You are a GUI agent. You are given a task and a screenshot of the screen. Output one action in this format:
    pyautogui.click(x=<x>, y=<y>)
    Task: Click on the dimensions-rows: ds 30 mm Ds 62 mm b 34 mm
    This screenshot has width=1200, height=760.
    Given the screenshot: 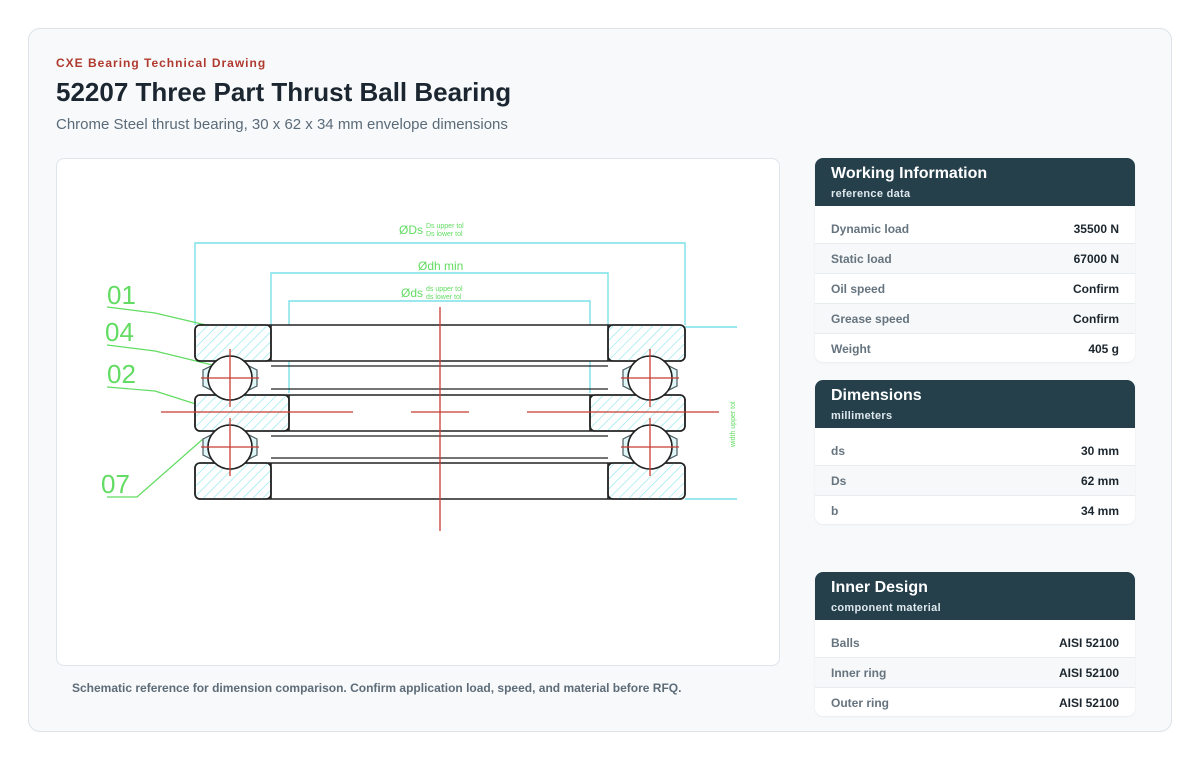 What is the action you would take?
    pyautogui.click(x=975, y=476)
    